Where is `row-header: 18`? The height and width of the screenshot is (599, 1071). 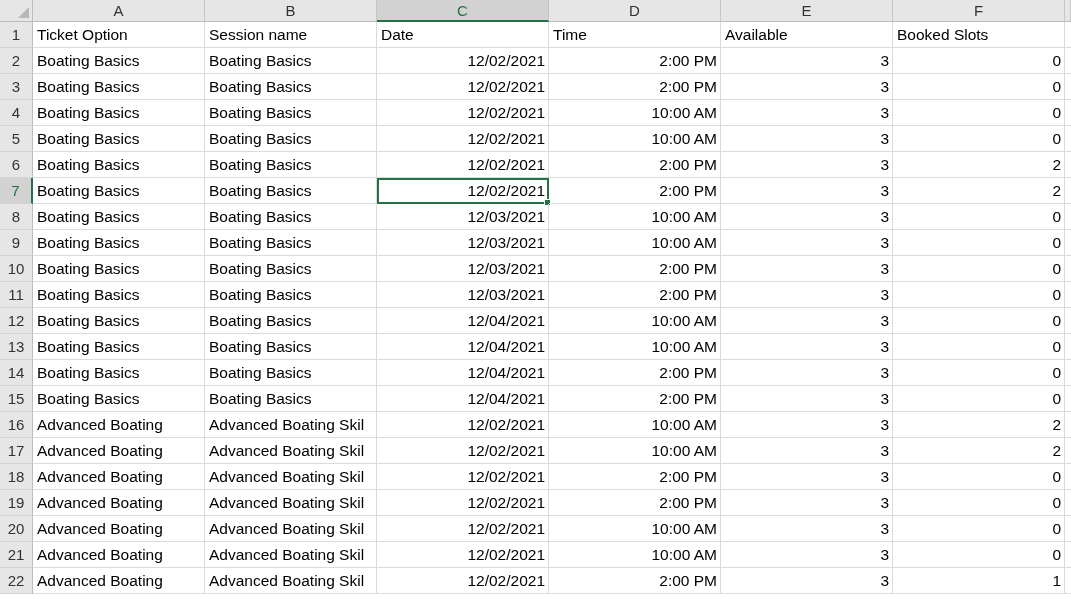
row-header: 18 is located at coordinates (16, 477).